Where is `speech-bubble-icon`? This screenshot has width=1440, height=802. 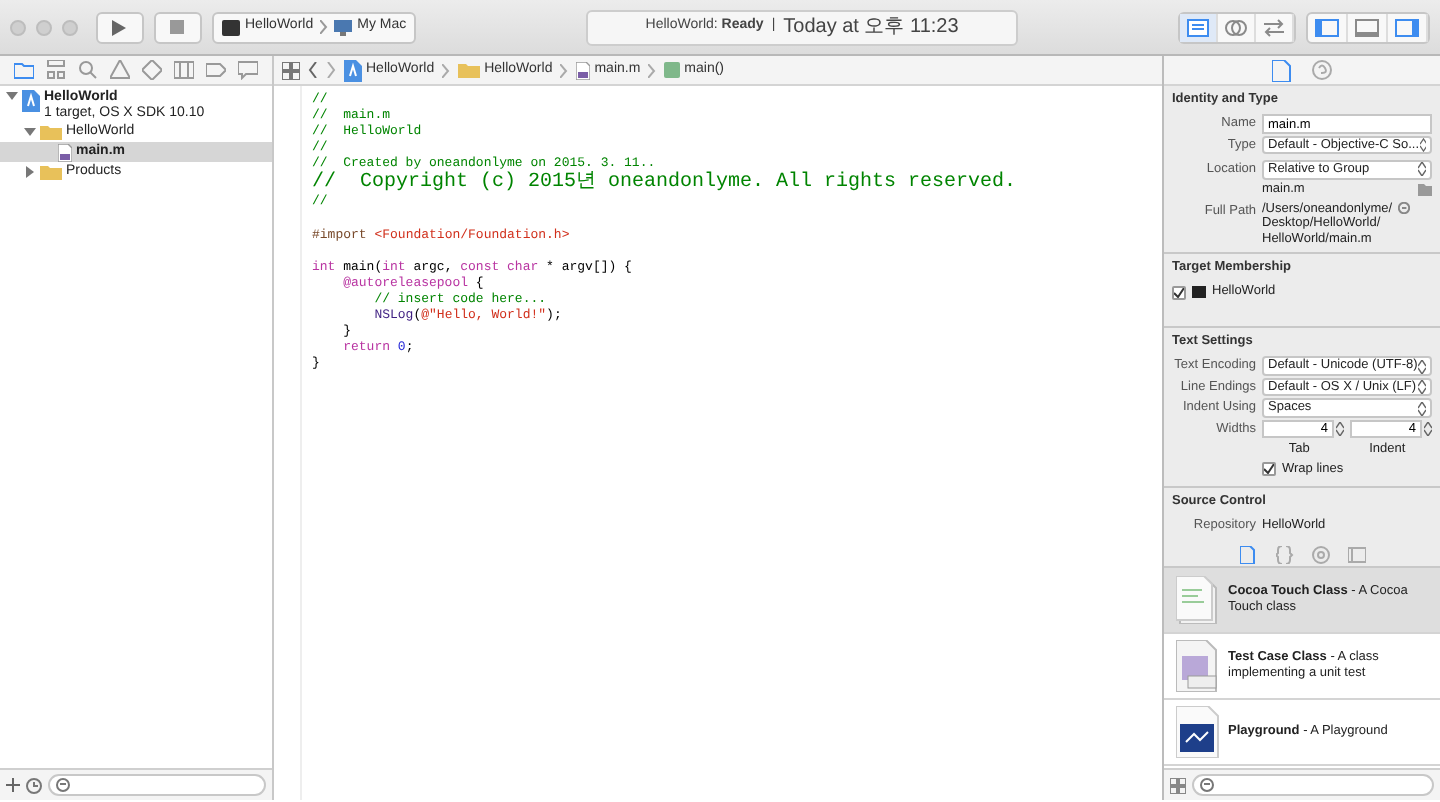 speech-bubble-icon is located at coordinates (248, 70).